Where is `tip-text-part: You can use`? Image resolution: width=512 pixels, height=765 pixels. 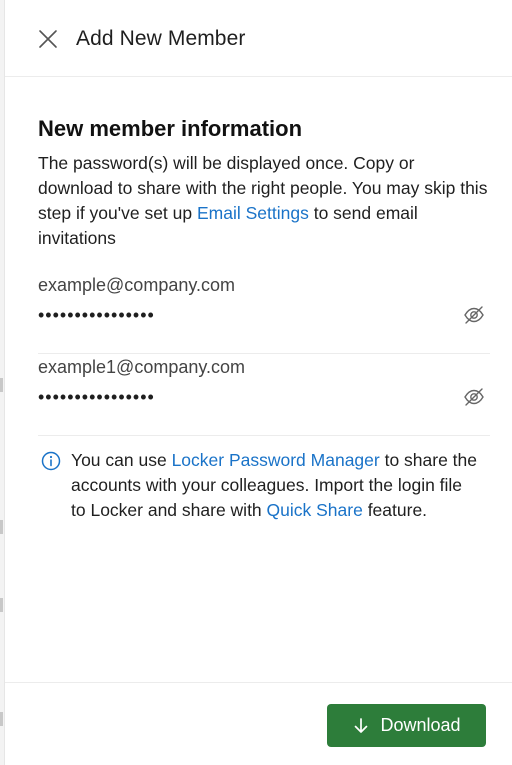
tip-text-part: You can use is located at coordinates (121, 460).